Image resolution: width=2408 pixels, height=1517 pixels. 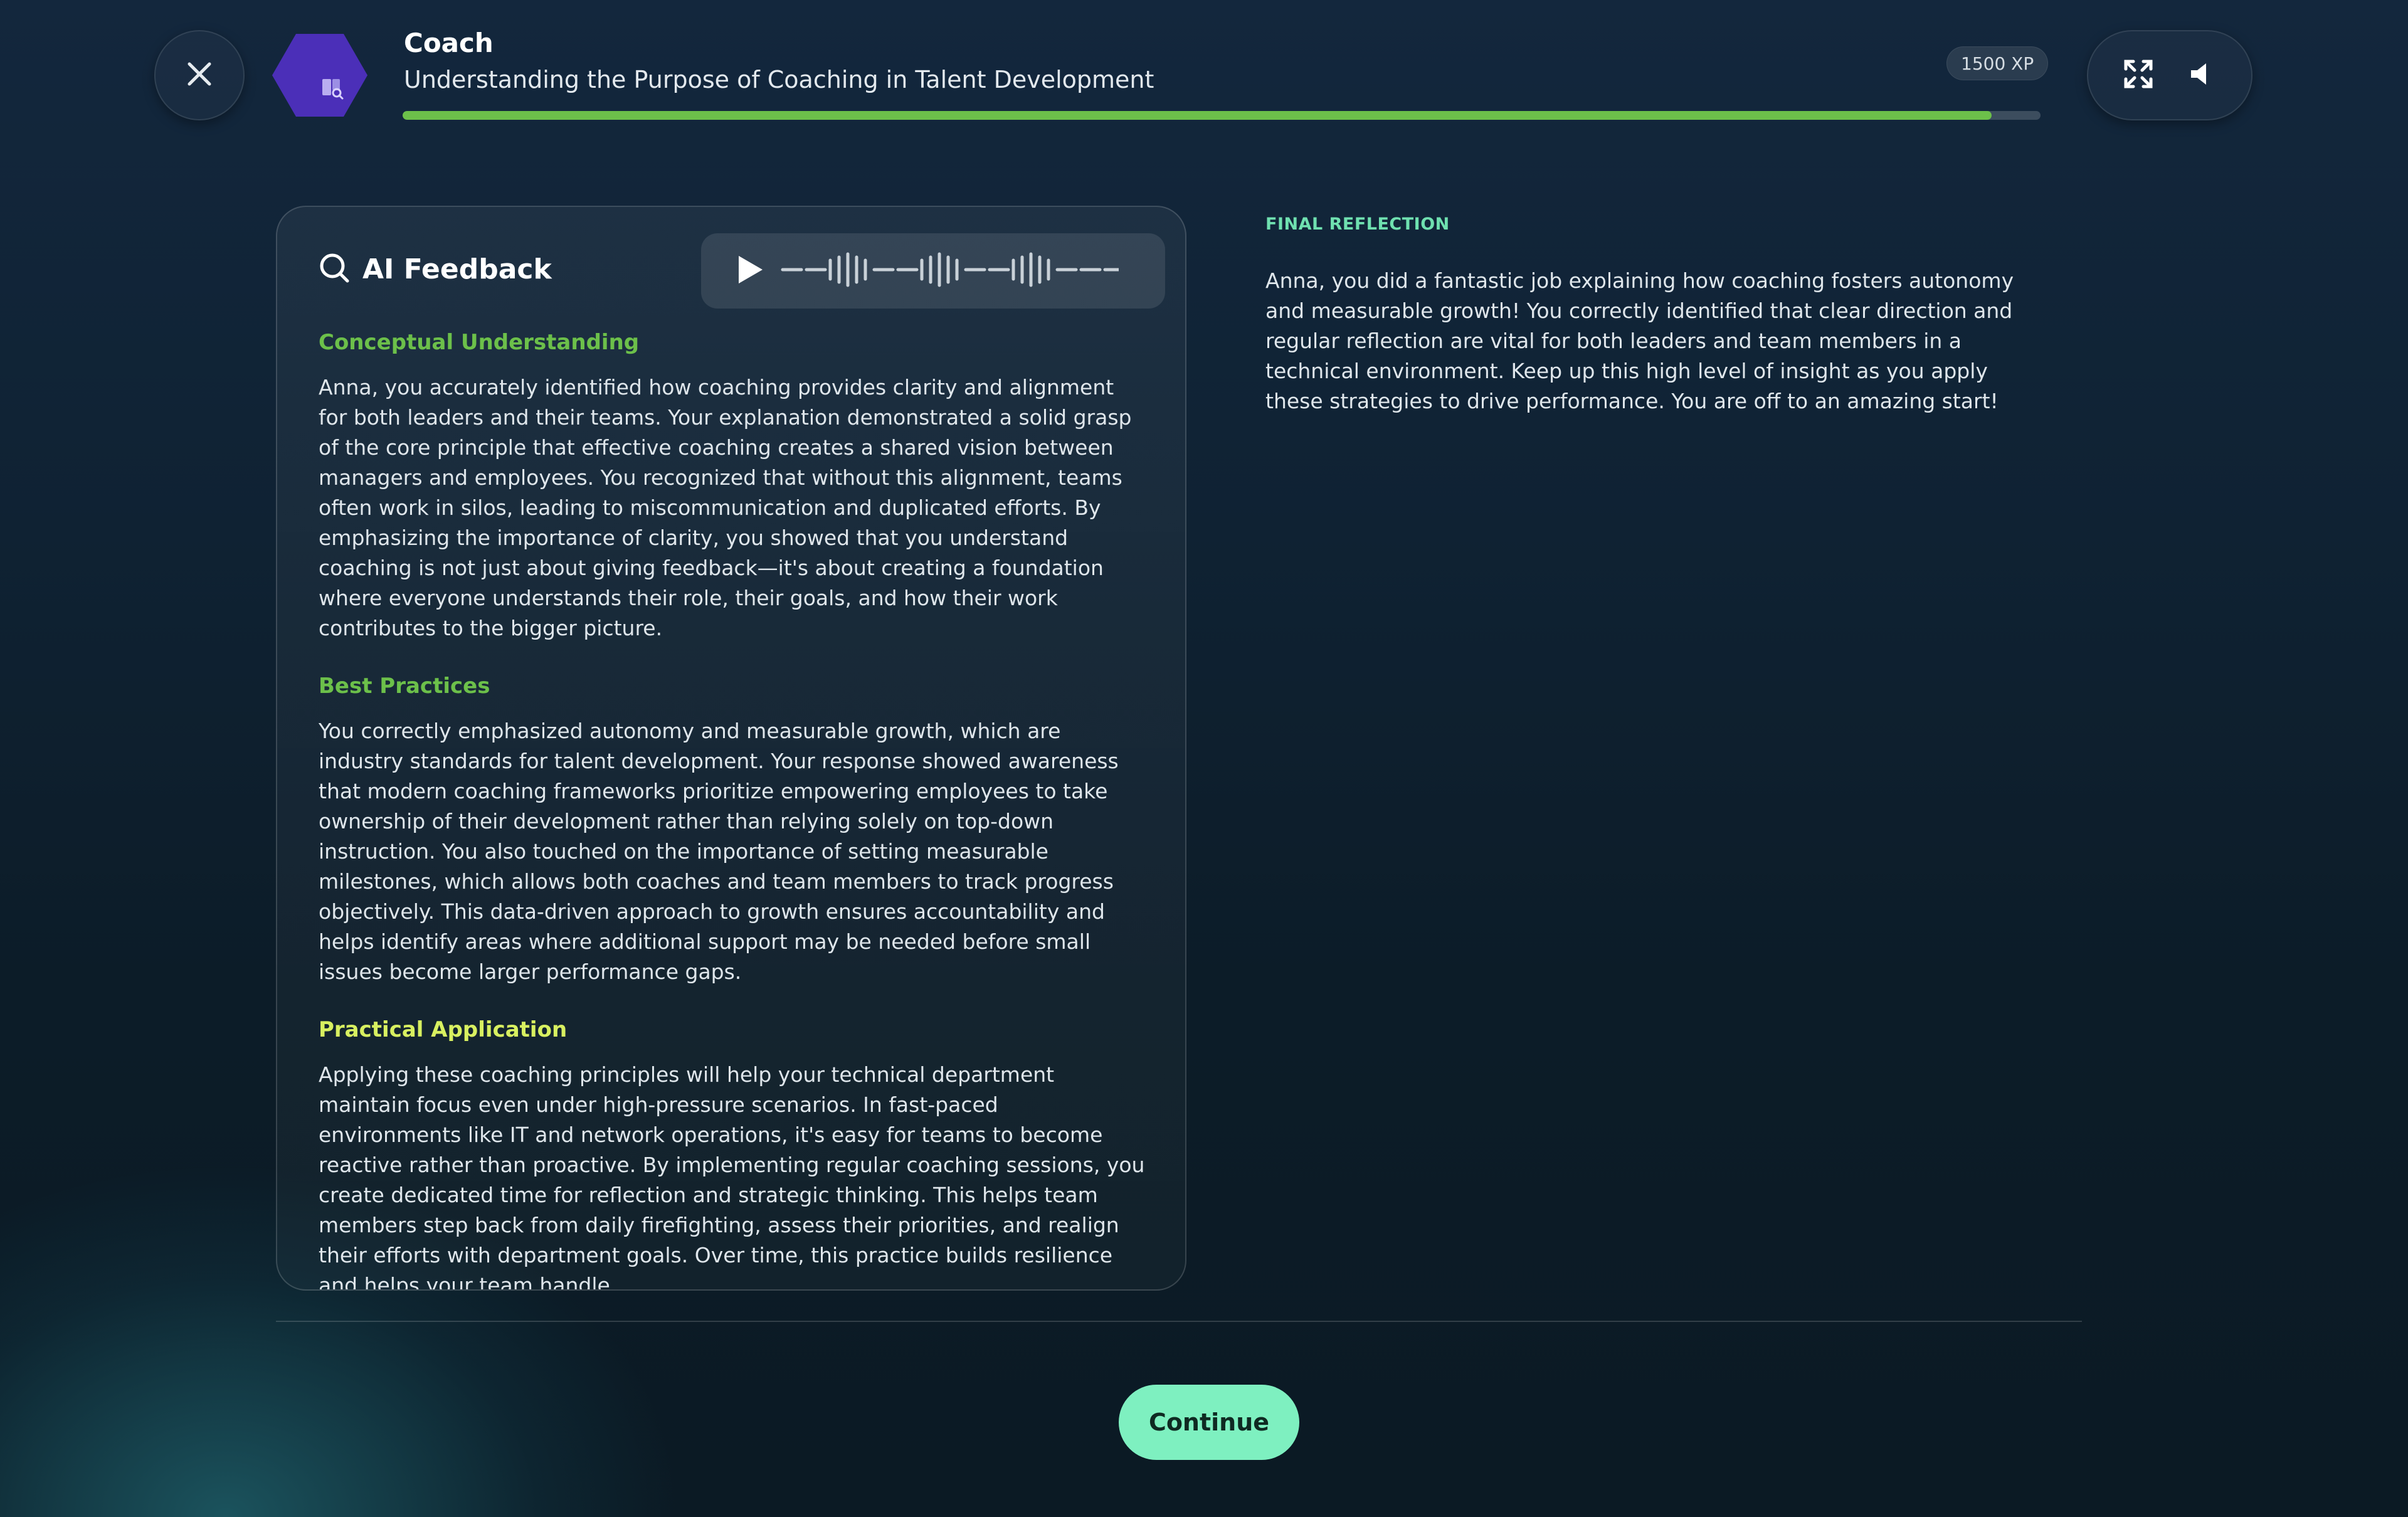 I want to click on waveform-icon, so click(x=964, y=271).